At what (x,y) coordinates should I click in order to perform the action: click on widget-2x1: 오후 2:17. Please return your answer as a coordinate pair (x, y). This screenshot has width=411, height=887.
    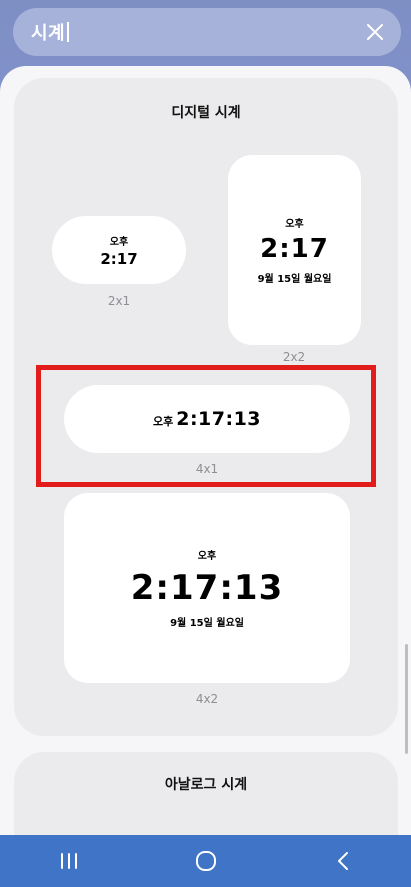
    Looking at the image, I should click on (119, 250).